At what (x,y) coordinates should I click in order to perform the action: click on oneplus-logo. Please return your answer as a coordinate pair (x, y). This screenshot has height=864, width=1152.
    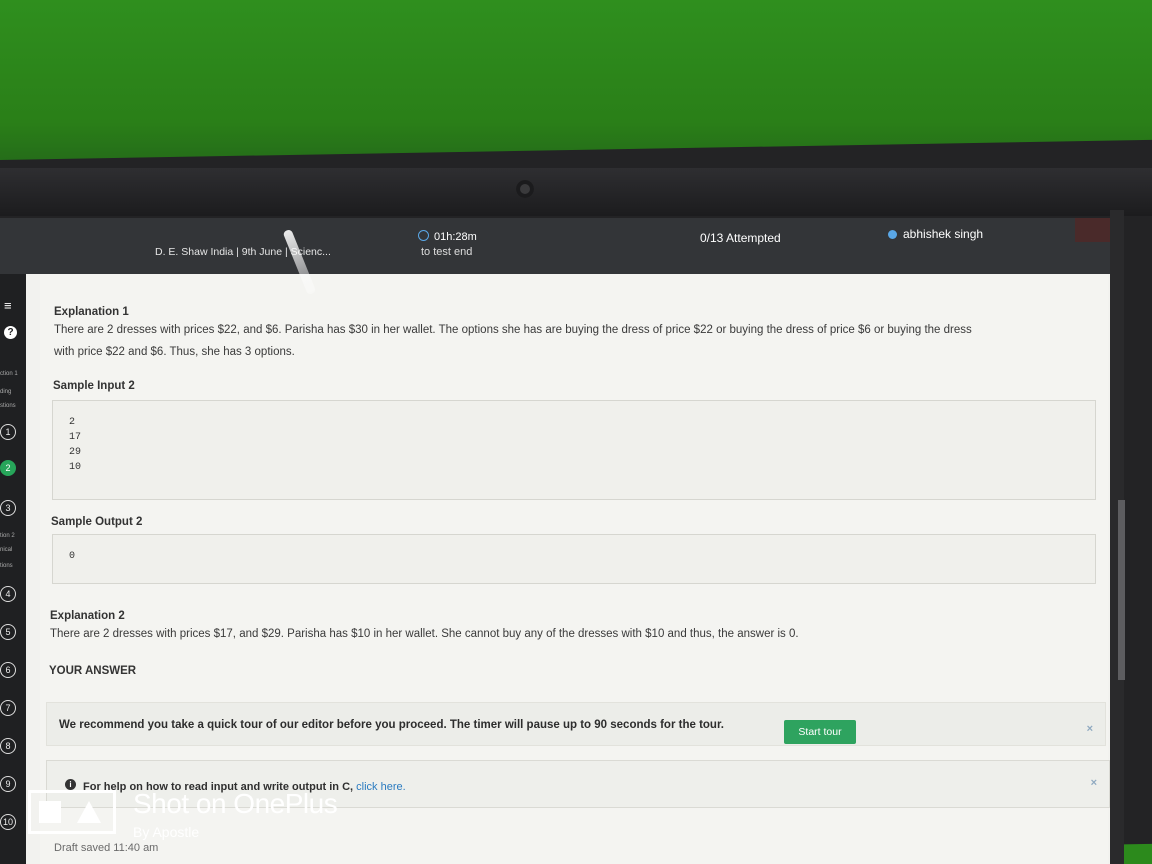
    Looking at the image, I should click on (72, 812).